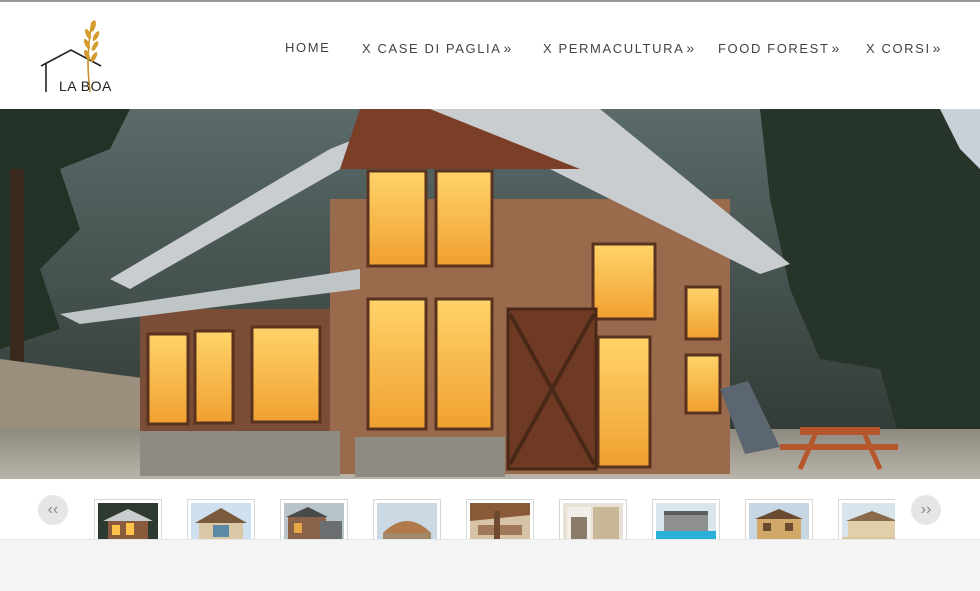 This screenshot has width=980, height=591. I want to click on nav-item-label: X PERMACULTURA, so click(614, 48).